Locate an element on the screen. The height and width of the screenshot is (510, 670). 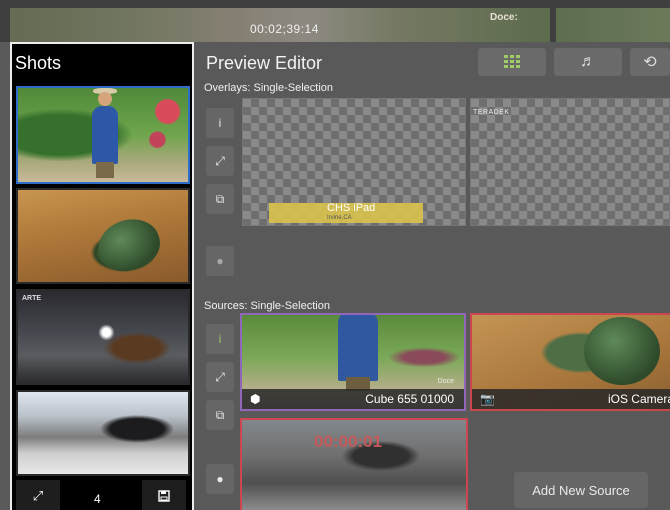
shot-thumbnail-3: ARTE is located at coordinates (103, 337).